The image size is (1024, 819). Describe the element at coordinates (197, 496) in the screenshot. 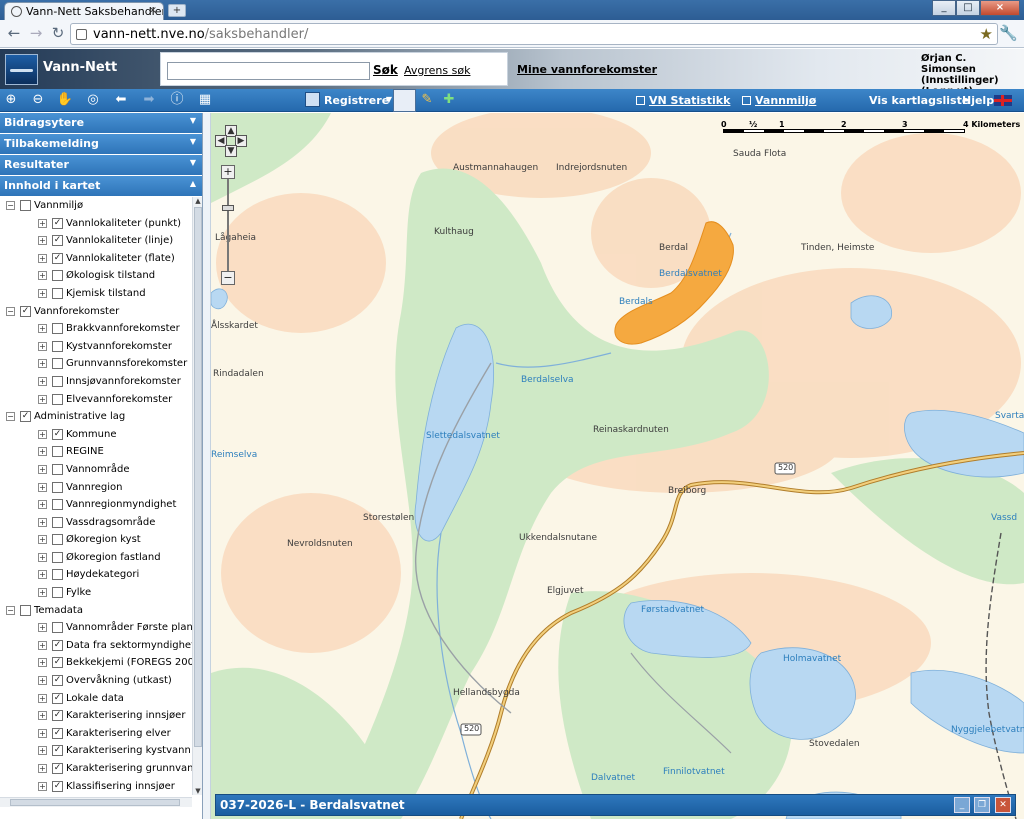

I see `layer-tree-vertical-scrollbar: ▲ ▼` at that location.